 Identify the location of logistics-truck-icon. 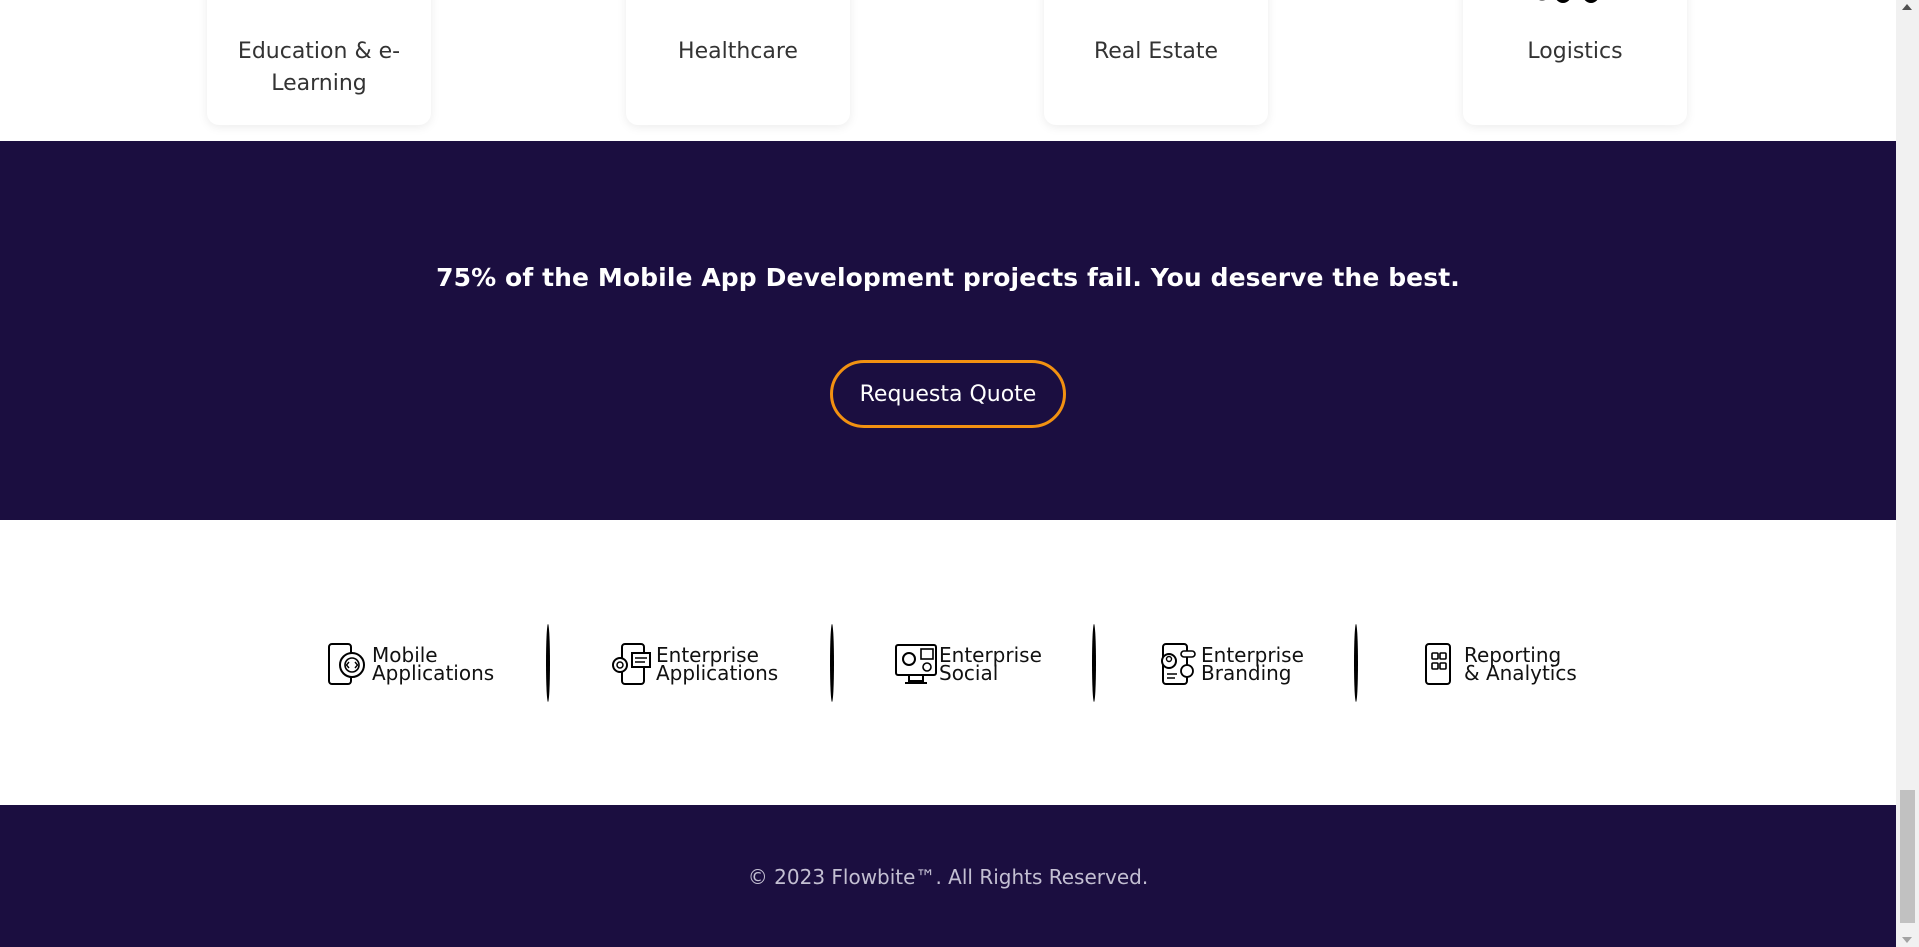
(1568, 1).